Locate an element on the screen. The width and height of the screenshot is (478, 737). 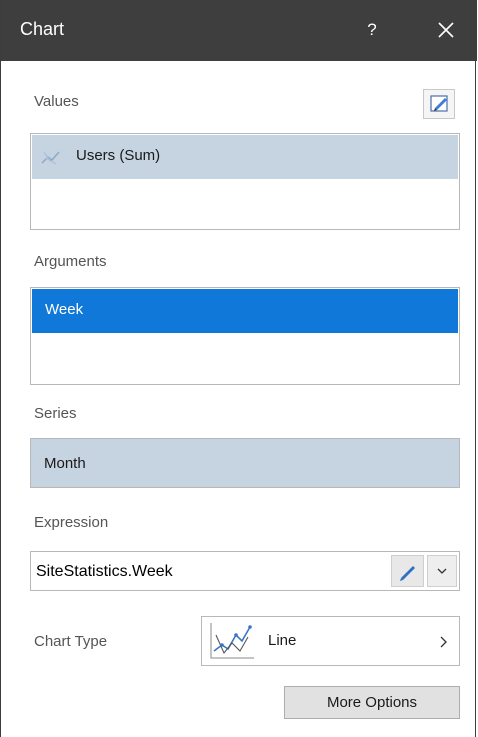
chevron-down-icon is located at coordinates (442, 571).